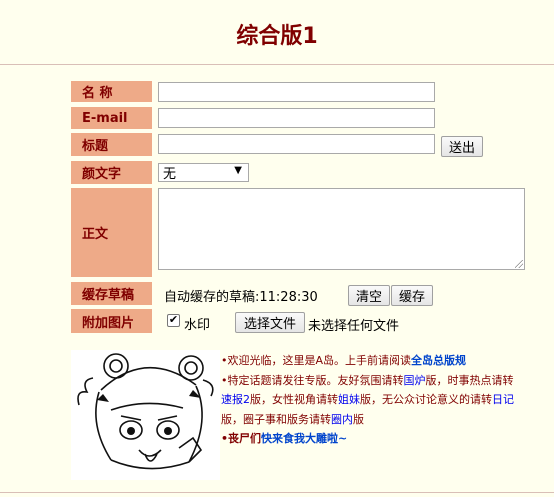 The image size is (554, 497). What do you see at coordinates (369, 295) in the screenshot?
I see `clear-button: 清空` at bounding box center [369, 295].